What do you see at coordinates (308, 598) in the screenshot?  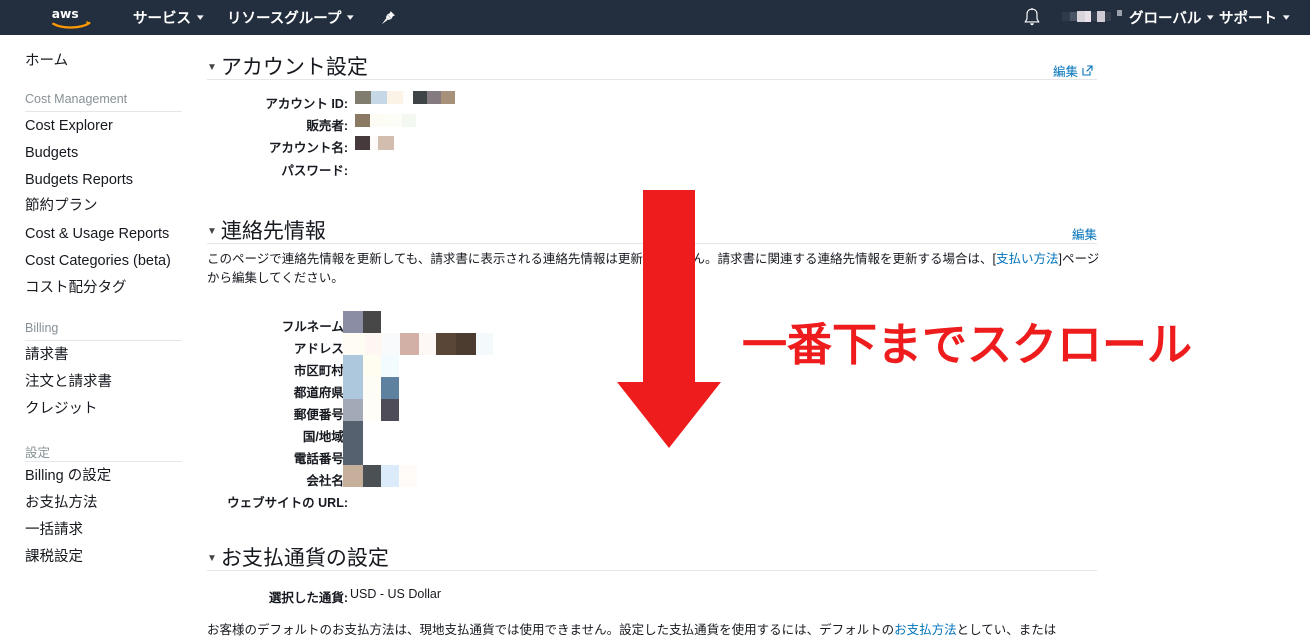 I see `field-label-selected-currency: 選択した通貨:` at bounding box center [308, 598].